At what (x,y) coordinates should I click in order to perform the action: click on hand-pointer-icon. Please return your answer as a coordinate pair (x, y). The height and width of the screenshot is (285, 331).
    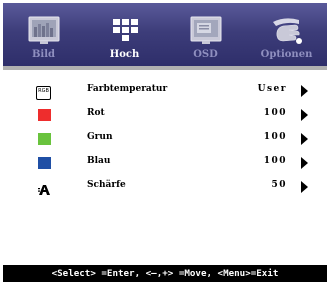
    Looking at the image, I should click on (287, 30).